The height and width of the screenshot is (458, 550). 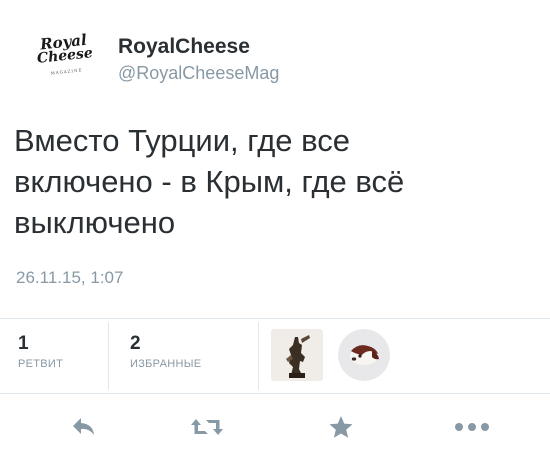 I want to click on retweet-icon, so click(x=207, y=427).